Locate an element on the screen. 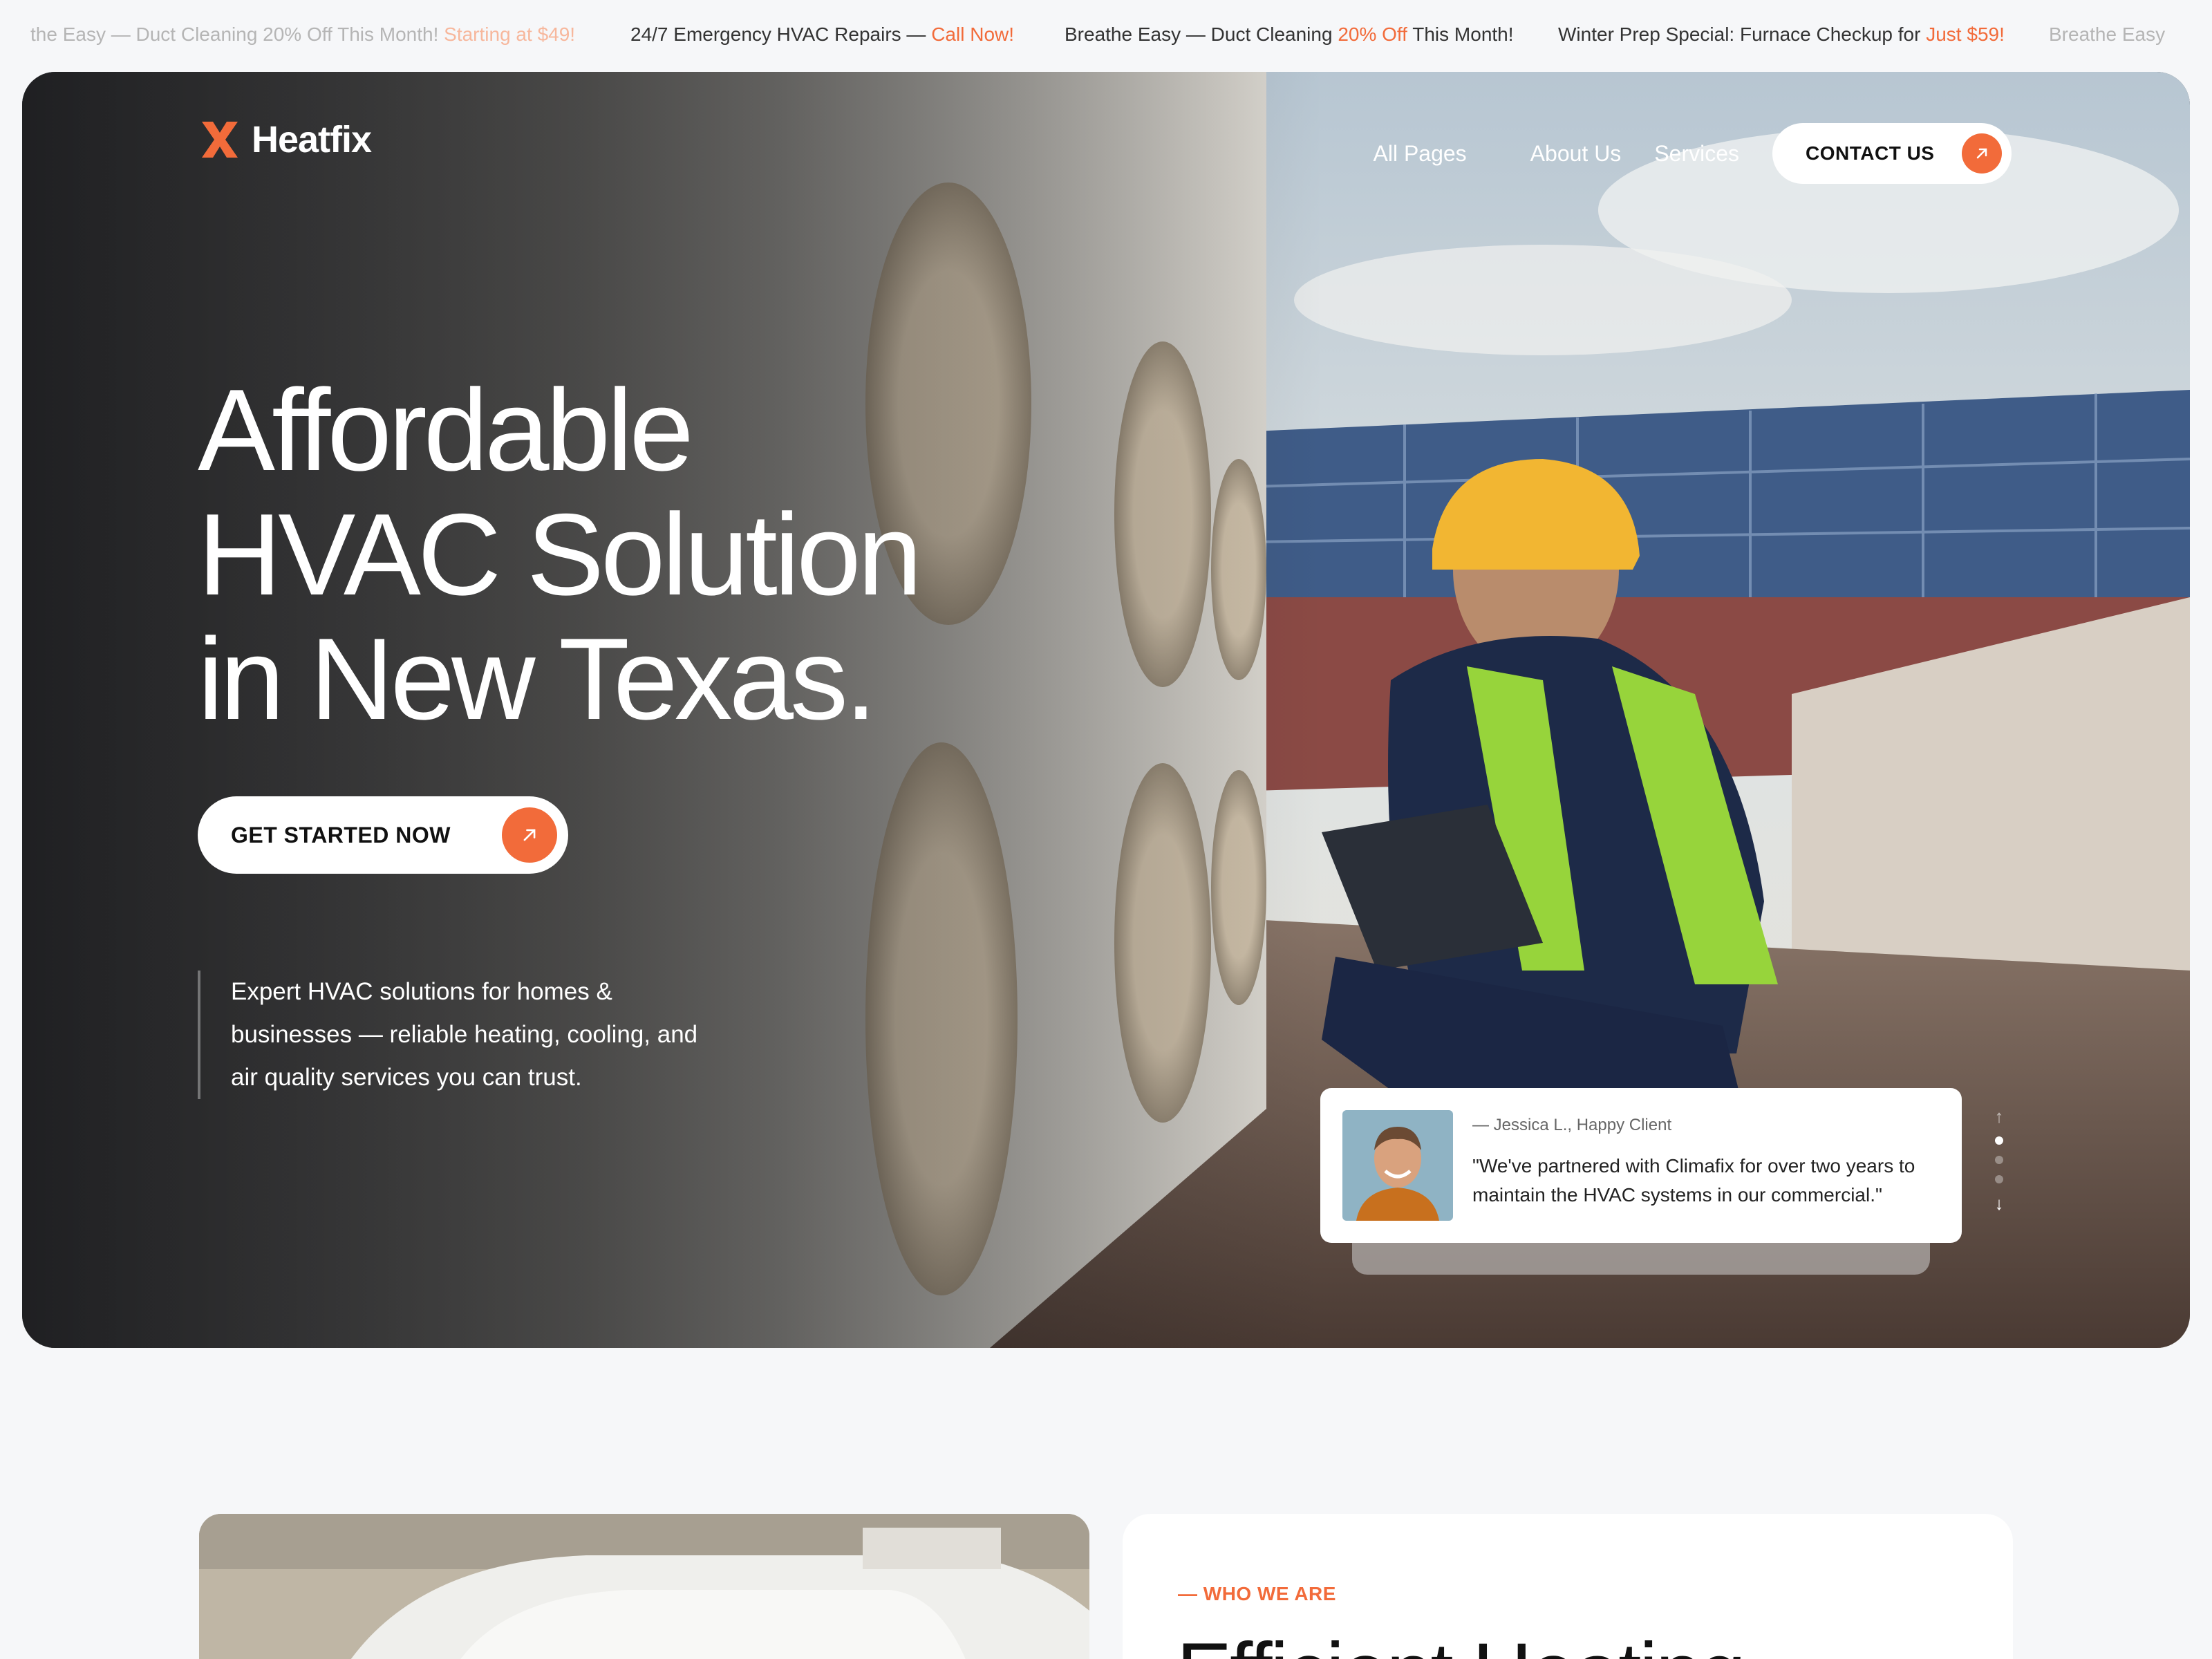 The height and width of the screenshot is (1659, 2212). get-started-label: GET STARTED NOW is located at coordinates (341, 835).